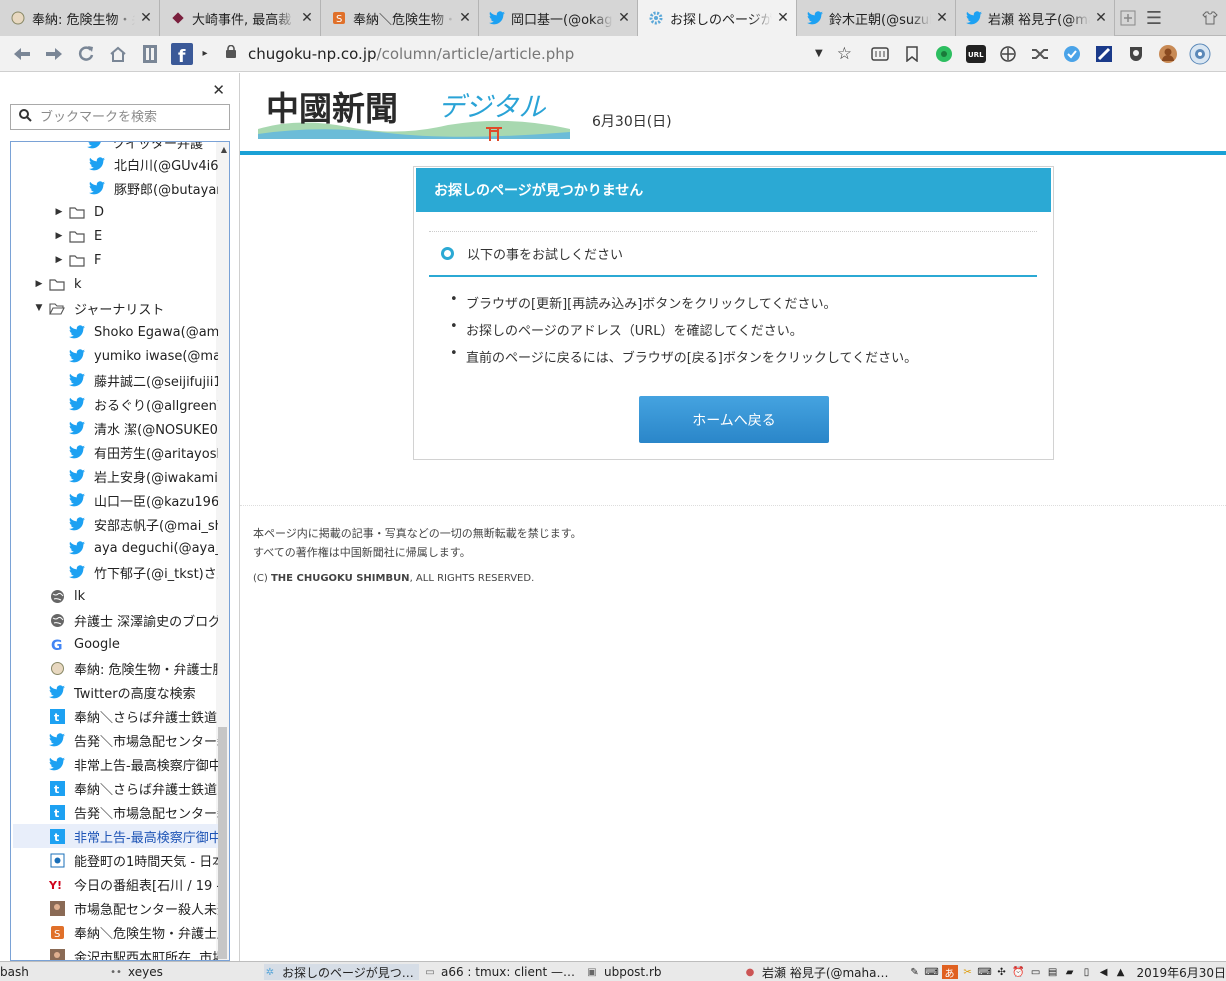 Image resolution: width=1226 pixels, height=981 pixels. I want to click on overflow-chevron-icon: ▸, so click(205, 54).